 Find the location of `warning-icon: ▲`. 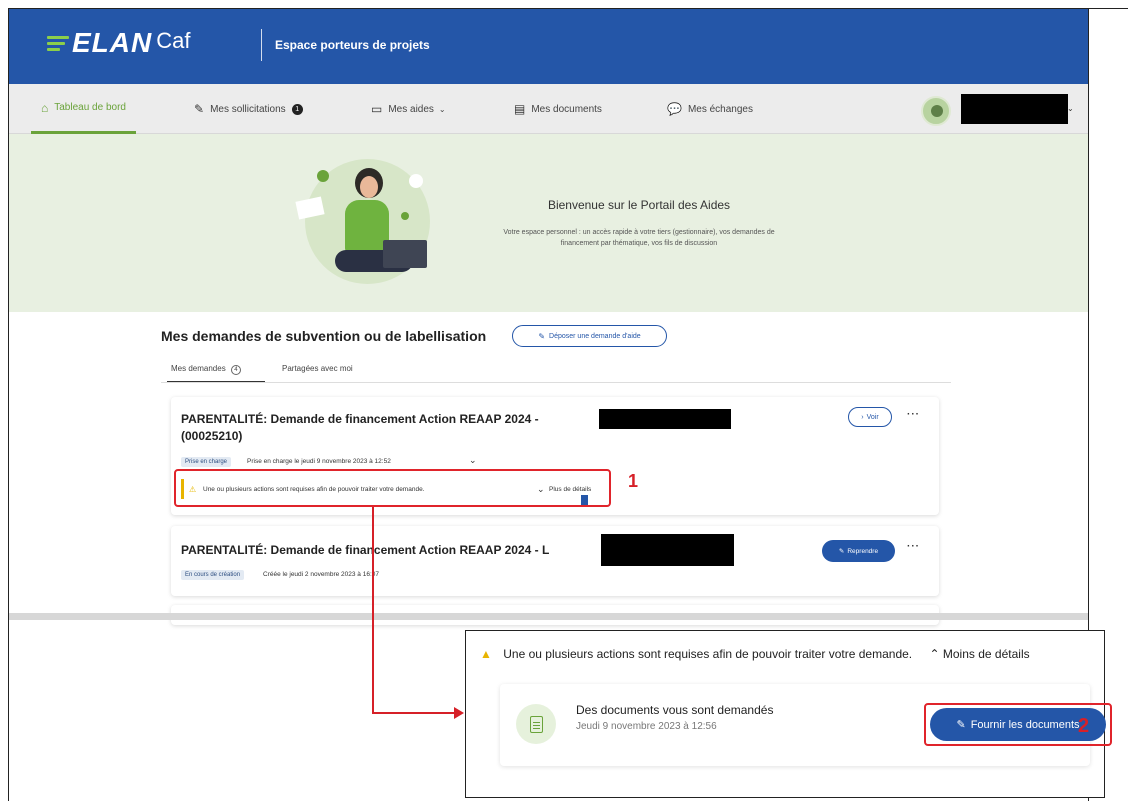

warning-icon: ▲ is located at coordinates (486, 654).